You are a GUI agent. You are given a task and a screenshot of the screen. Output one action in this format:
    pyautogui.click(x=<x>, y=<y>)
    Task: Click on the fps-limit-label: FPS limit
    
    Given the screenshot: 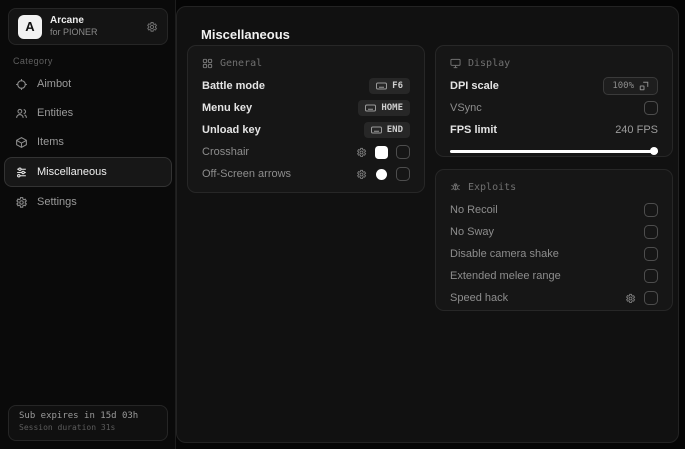 What is the action you would take?
    pyautogui.click(x=474, y=130)
    